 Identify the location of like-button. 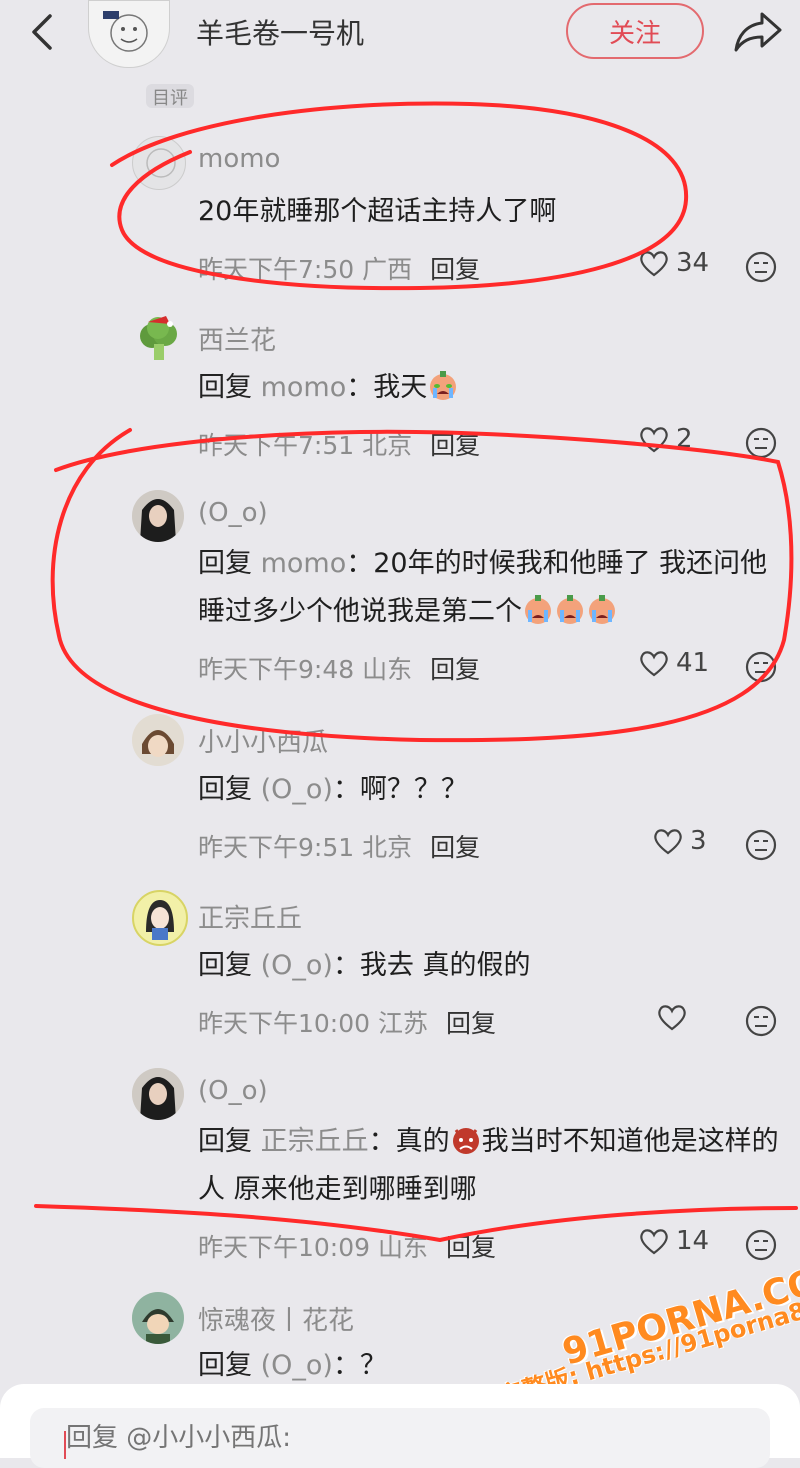
(672, 1017).